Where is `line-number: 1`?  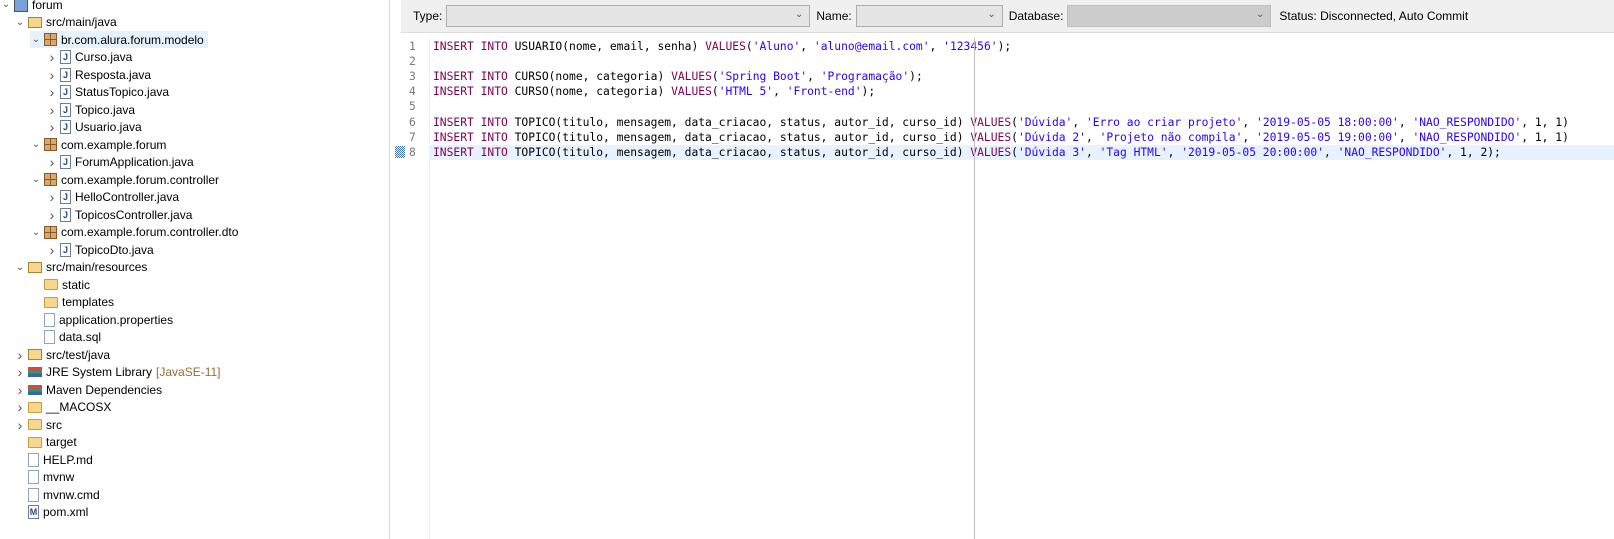 line-number: 1 is located at coordinates (412, 46).